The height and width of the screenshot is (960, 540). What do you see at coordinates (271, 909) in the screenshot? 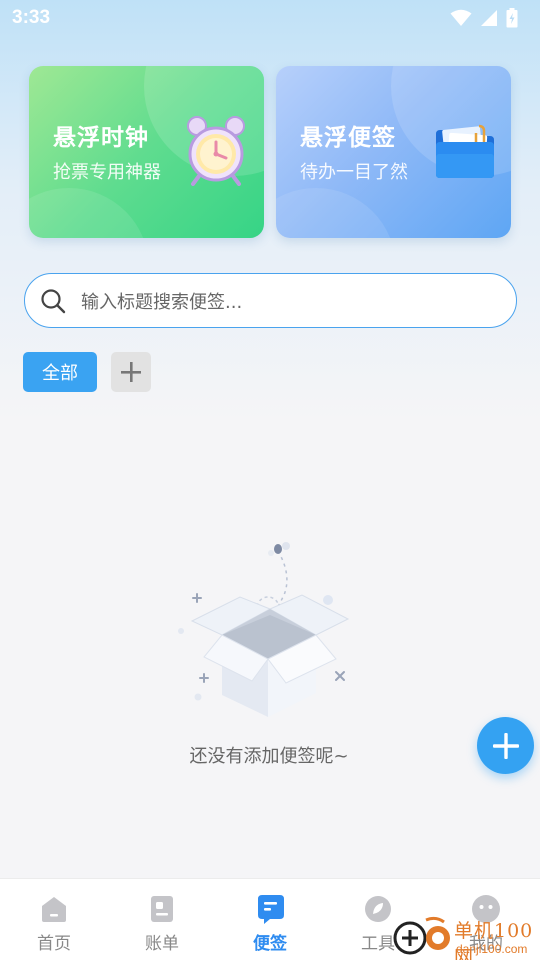
I see `note-icon` at bounding box center [271, 909].